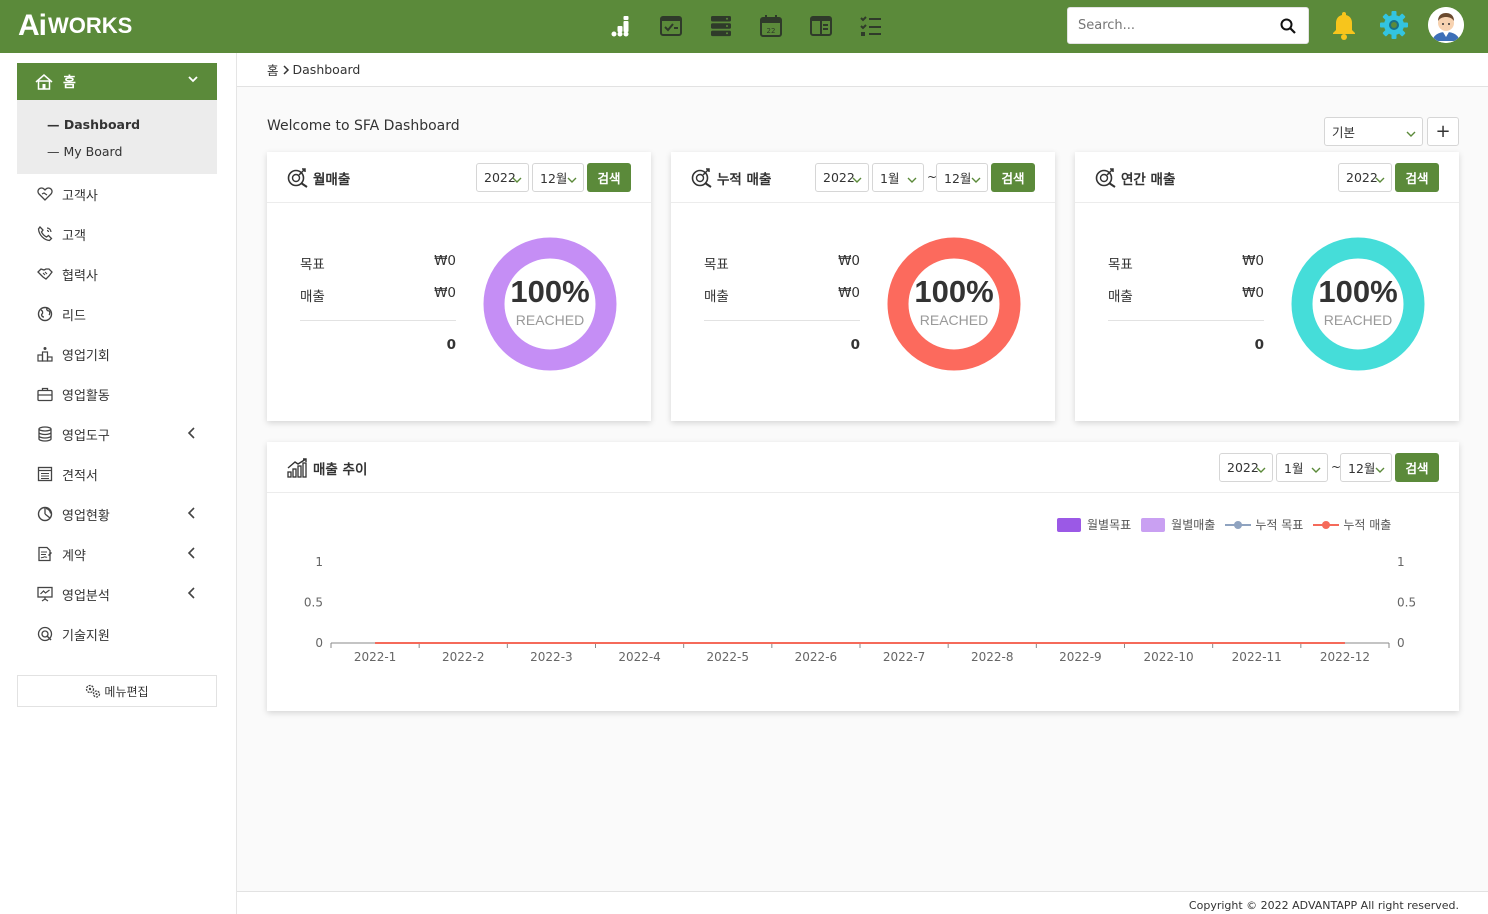 The height and width of the screenshot is (914, 1488). I want to click on window-check-icon, so click(671, 26).